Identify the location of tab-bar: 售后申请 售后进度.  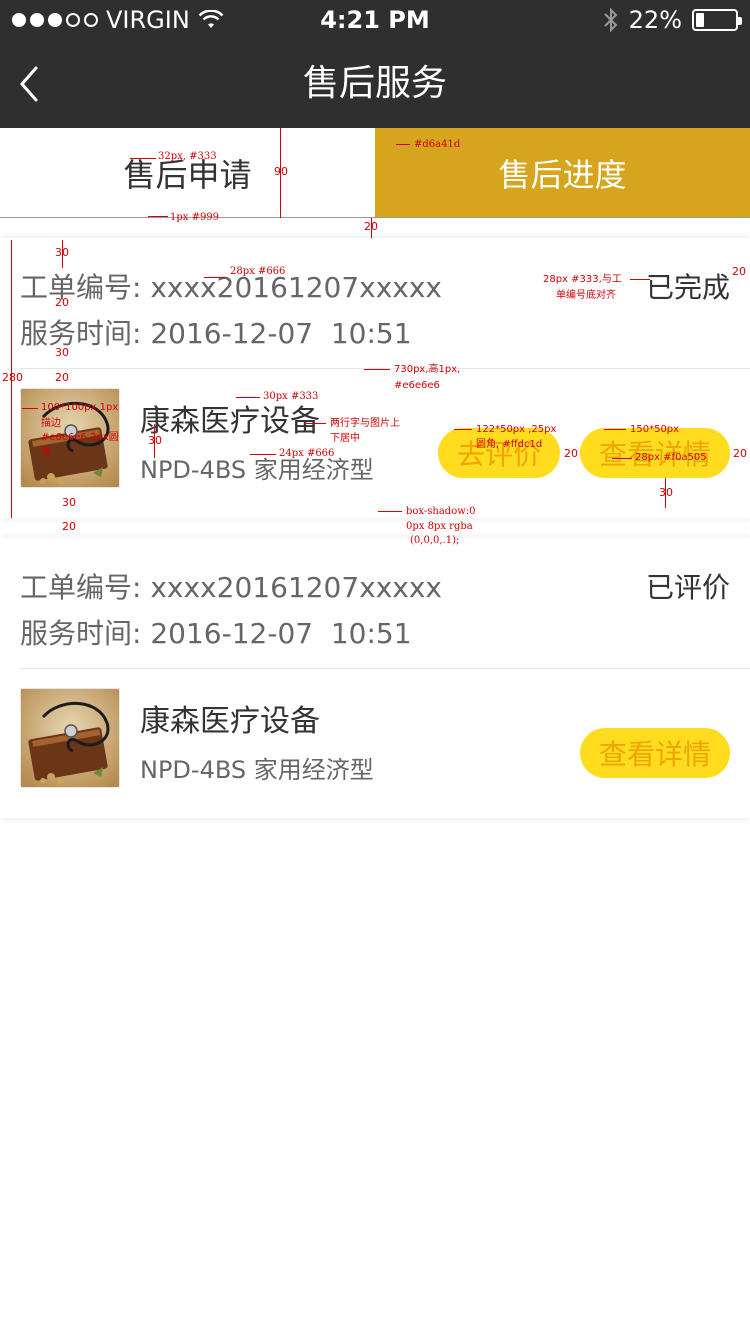
(375, 173).